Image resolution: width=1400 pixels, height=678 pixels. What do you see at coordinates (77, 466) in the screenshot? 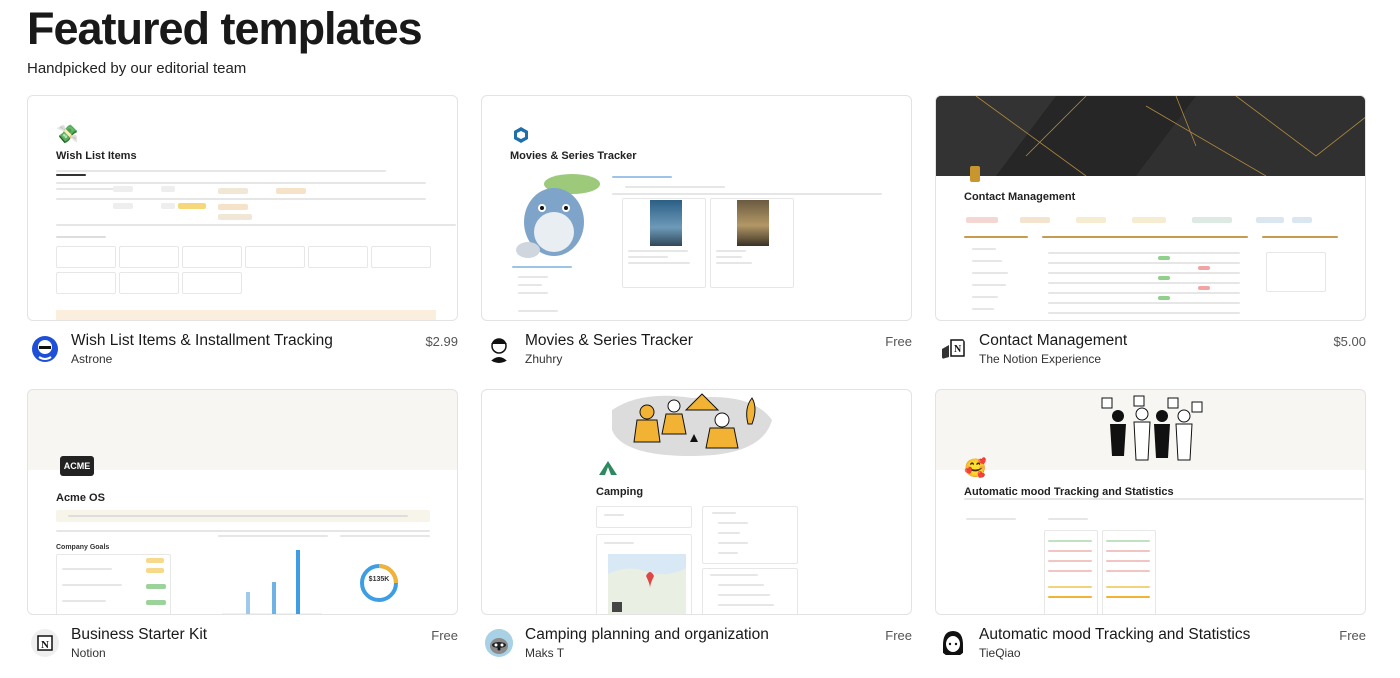
I see `acme-logo: ACME` at bounding box center [77, 466].